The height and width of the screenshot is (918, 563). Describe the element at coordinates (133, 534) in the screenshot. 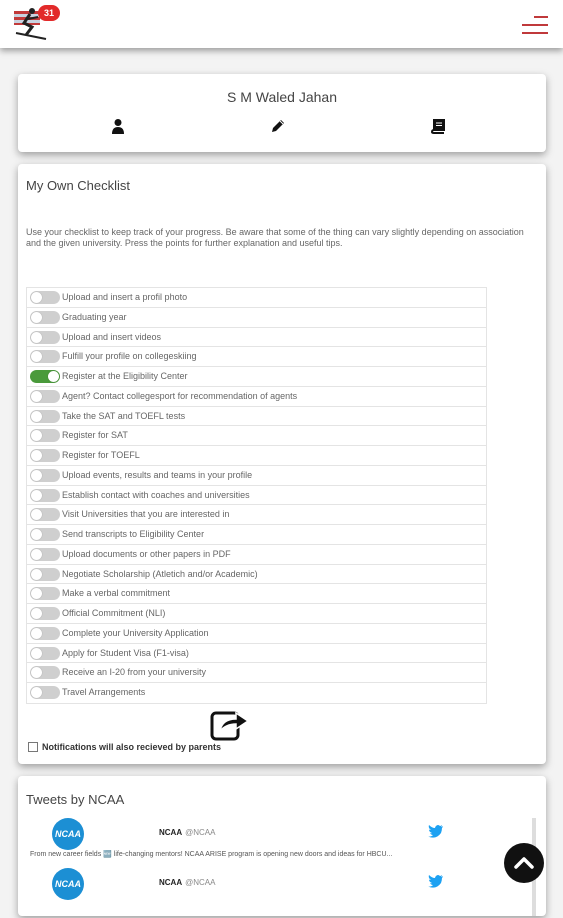

I see `checklist-item-label: Send transcripts to Eligibility Center` at that location.